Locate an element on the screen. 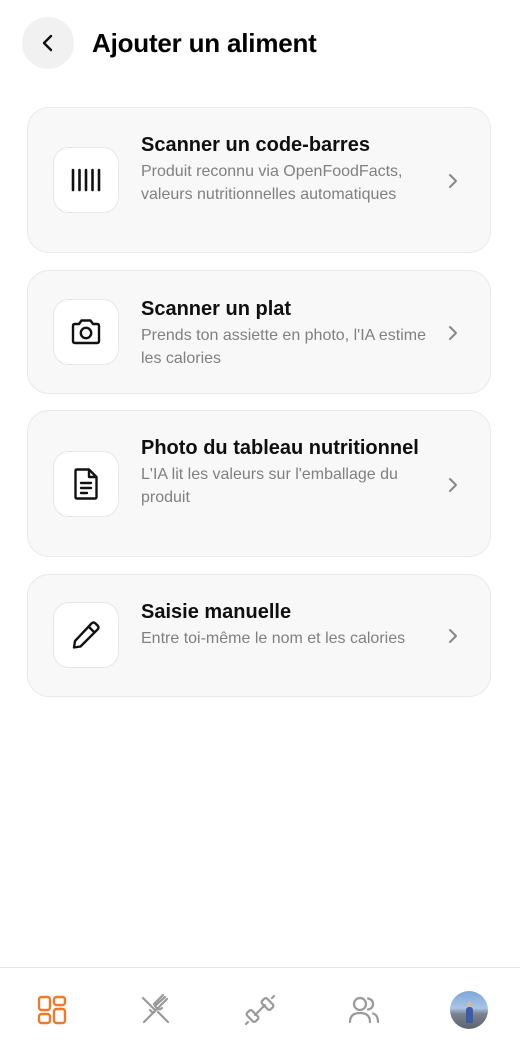 The image size is (520, 1064). header: Ajouter un aliment is located at coordinates (260, 45).